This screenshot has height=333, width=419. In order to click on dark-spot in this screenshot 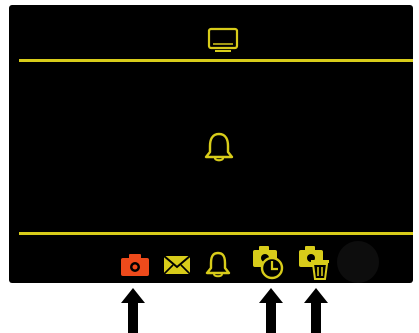, I will do `click(358, 262)`.